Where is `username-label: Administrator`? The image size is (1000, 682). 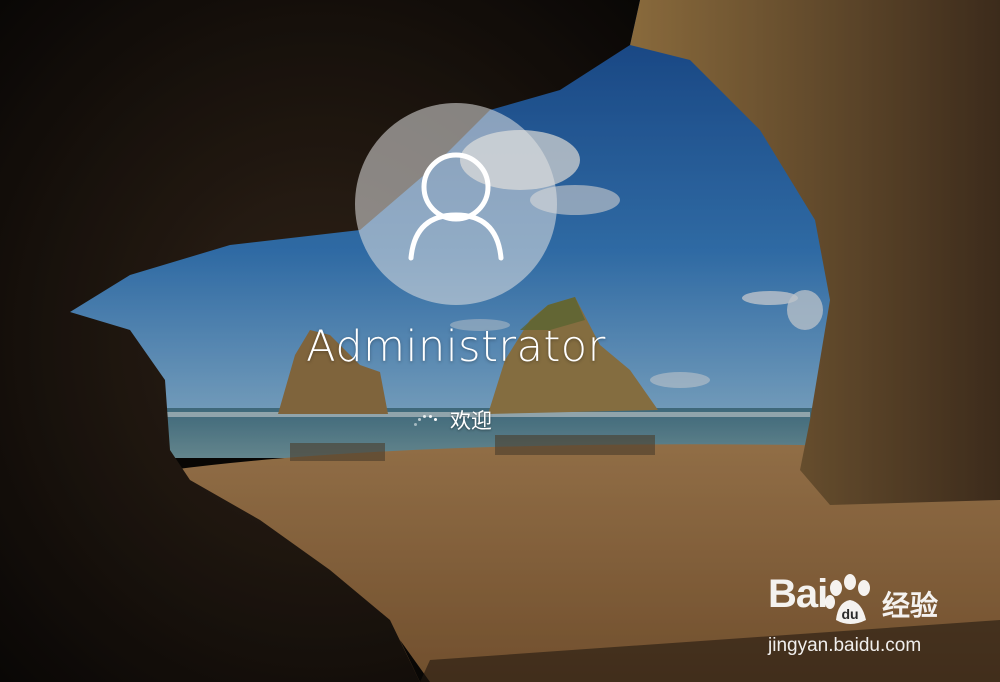
username-label: Administrator is located at coordinates (456, 347).